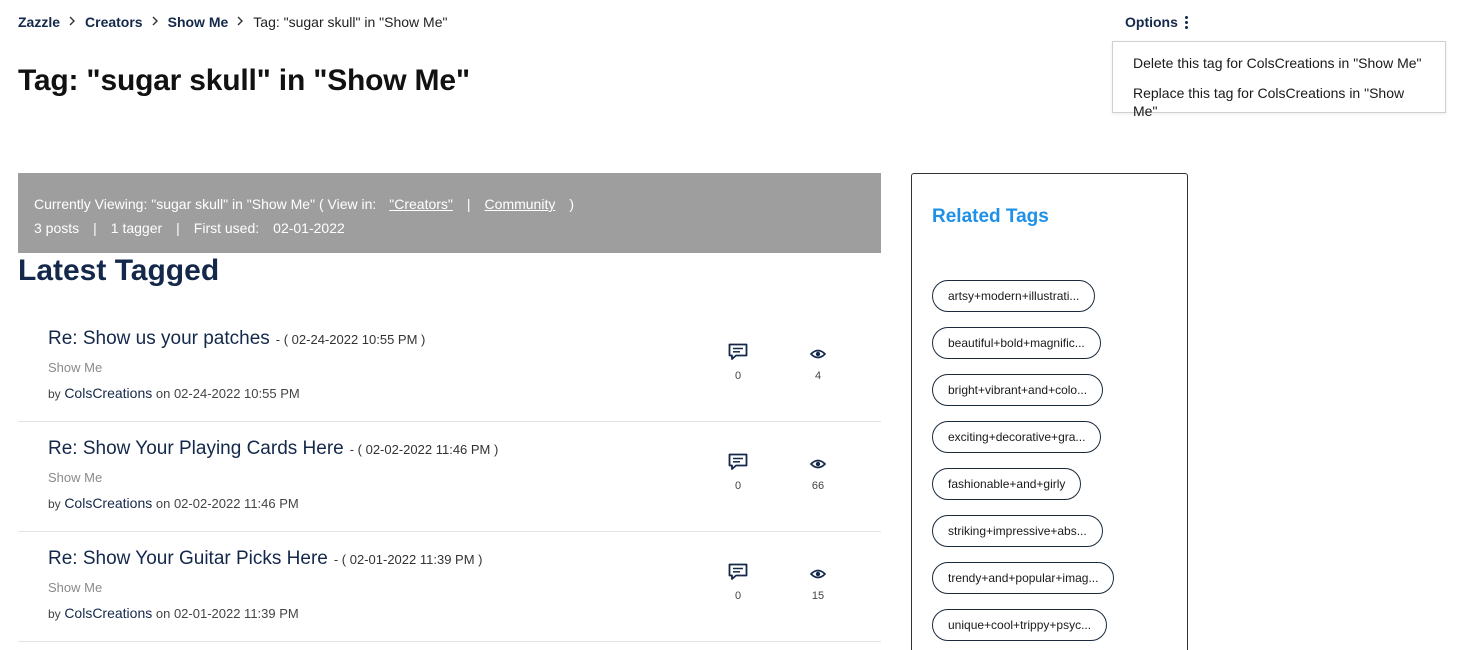 The height and width of the screenshot is (650, 1467). Describe the element at coordinates (572, 204) in the screenshot. I see `close-paren: )` at that location.